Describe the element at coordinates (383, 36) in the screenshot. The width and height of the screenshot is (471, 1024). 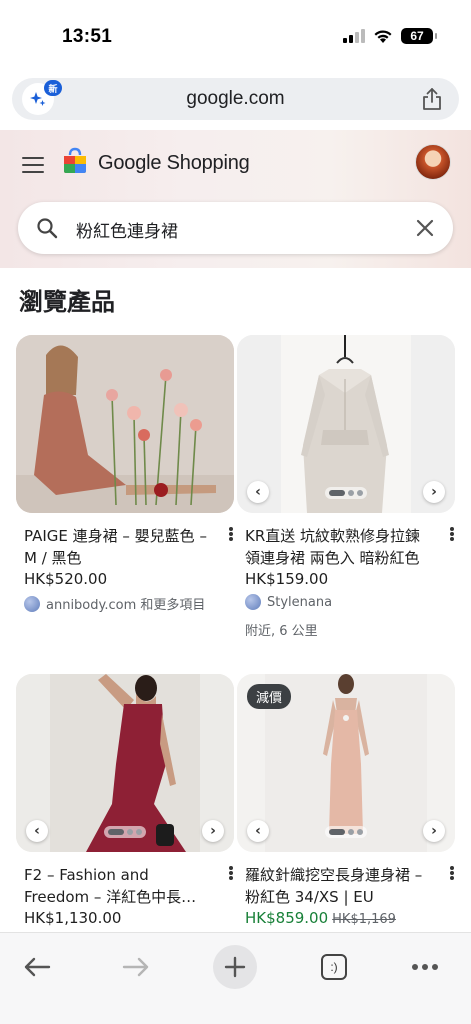
I see `wifi-icon` at that location.